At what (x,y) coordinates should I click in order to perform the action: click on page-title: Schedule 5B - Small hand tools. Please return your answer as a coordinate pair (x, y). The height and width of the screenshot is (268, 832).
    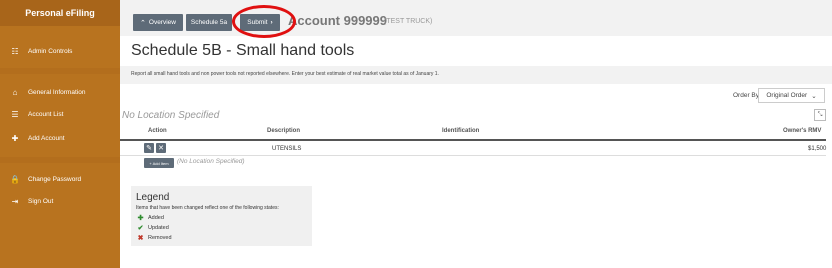
    Looking at the image, I should click on (243, 50).